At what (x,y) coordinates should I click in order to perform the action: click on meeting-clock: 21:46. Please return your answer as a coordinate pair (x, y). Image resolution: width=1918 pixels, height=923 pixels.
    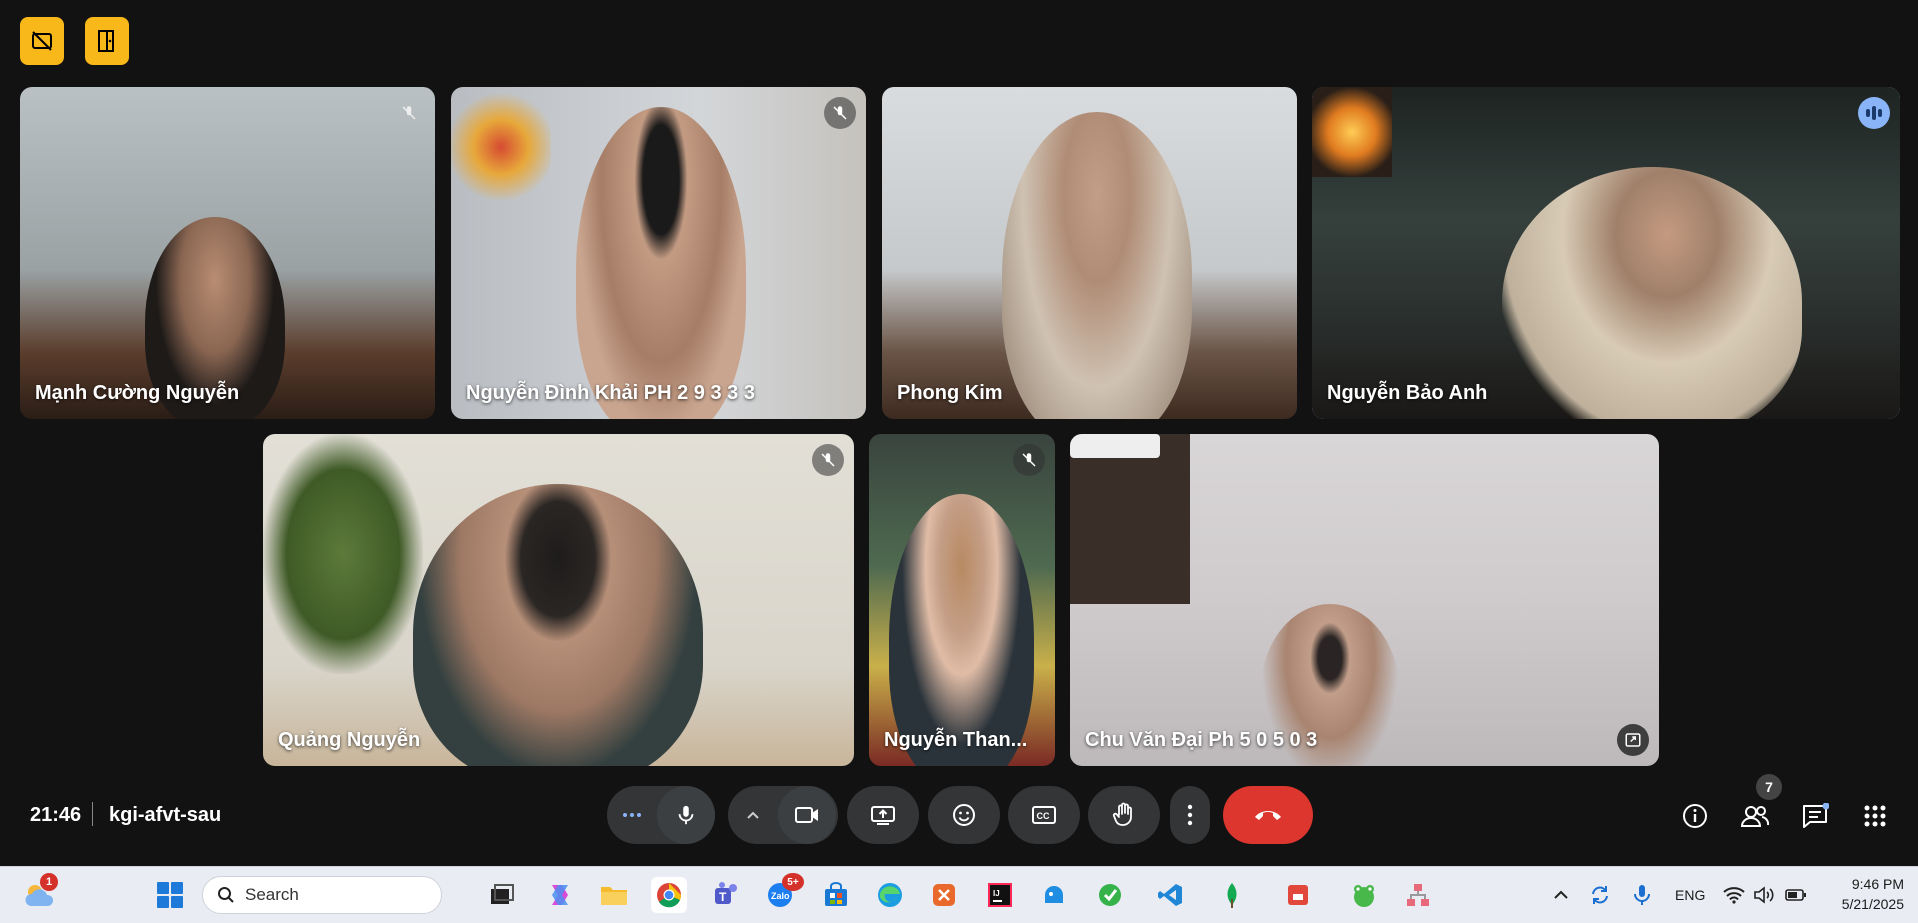
    Looking at the image, I should click on (56, 815).